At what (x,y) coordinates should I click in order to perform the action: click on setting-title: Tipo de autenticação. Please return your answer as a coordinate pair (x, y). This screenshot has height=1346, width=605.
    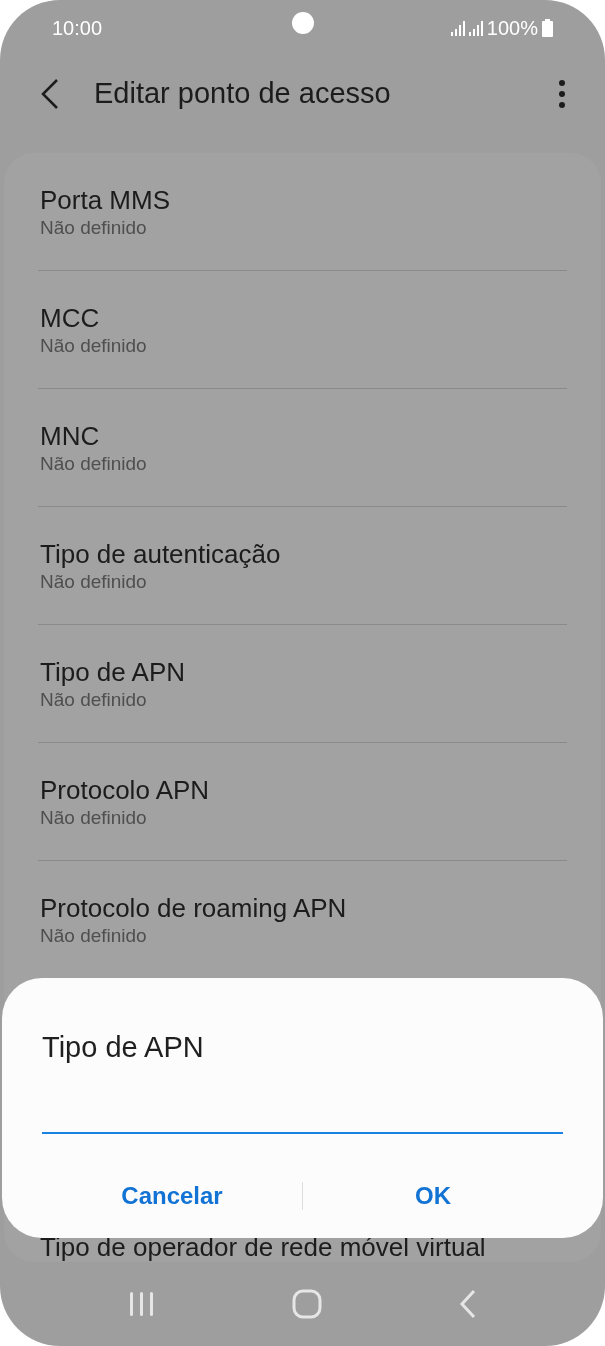
    Looking at the image, I should click on (302, 553).